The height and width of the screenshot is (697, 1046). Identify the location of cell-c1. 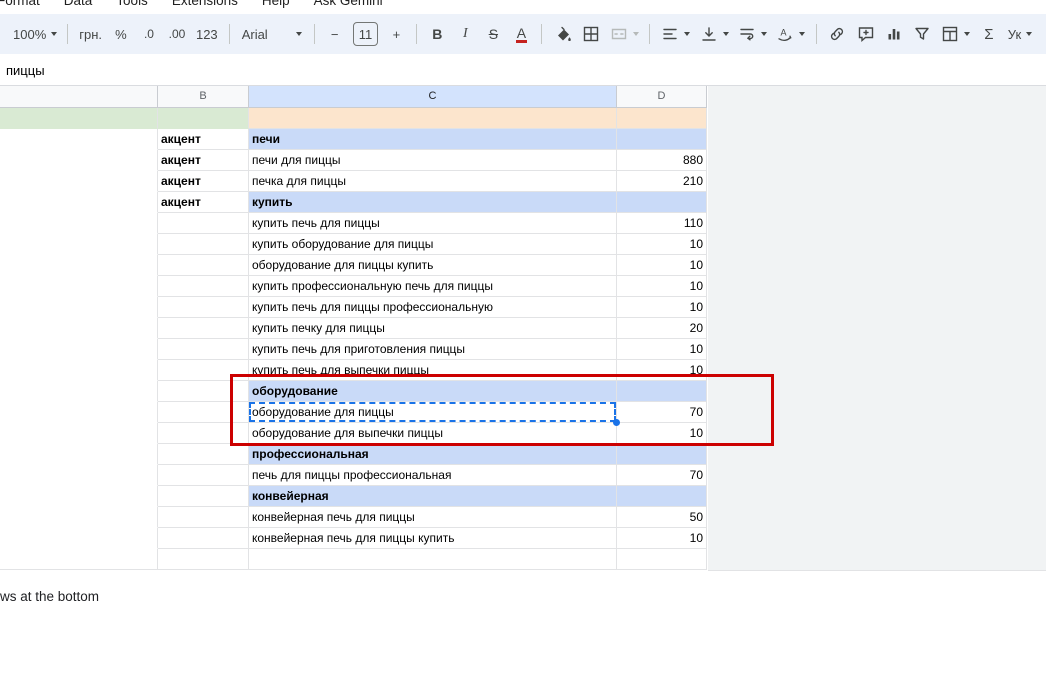
(433, 118).